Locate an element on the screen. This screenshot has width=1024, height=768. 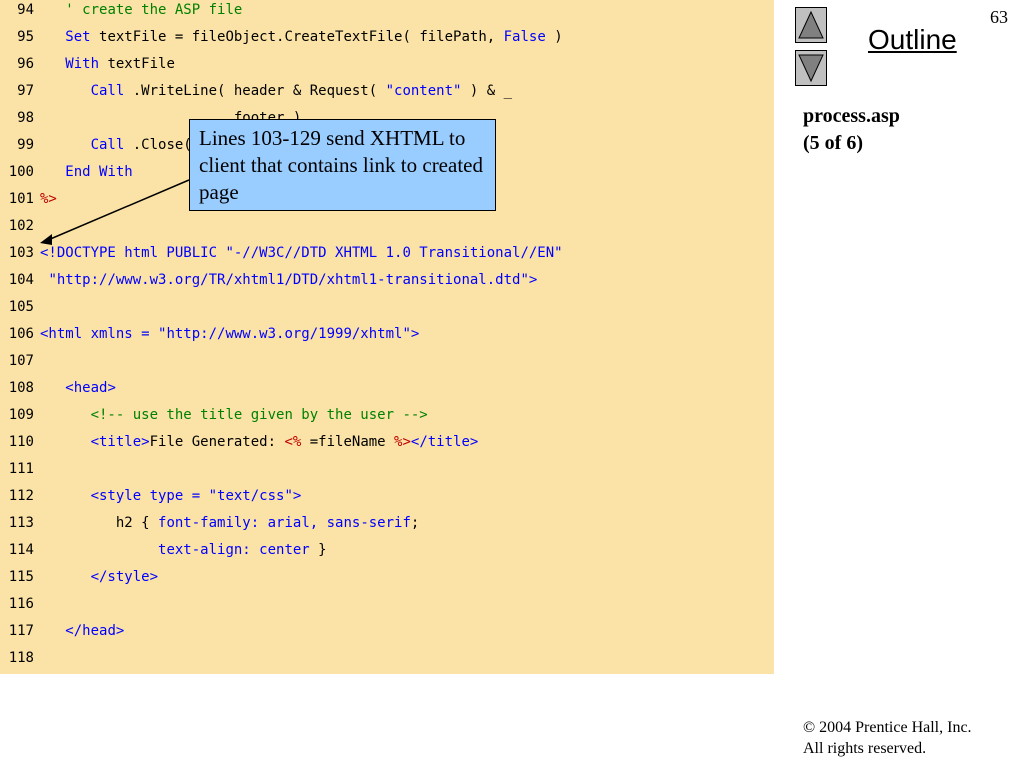
code-token: text-align: is located at coordinates (204, 550).